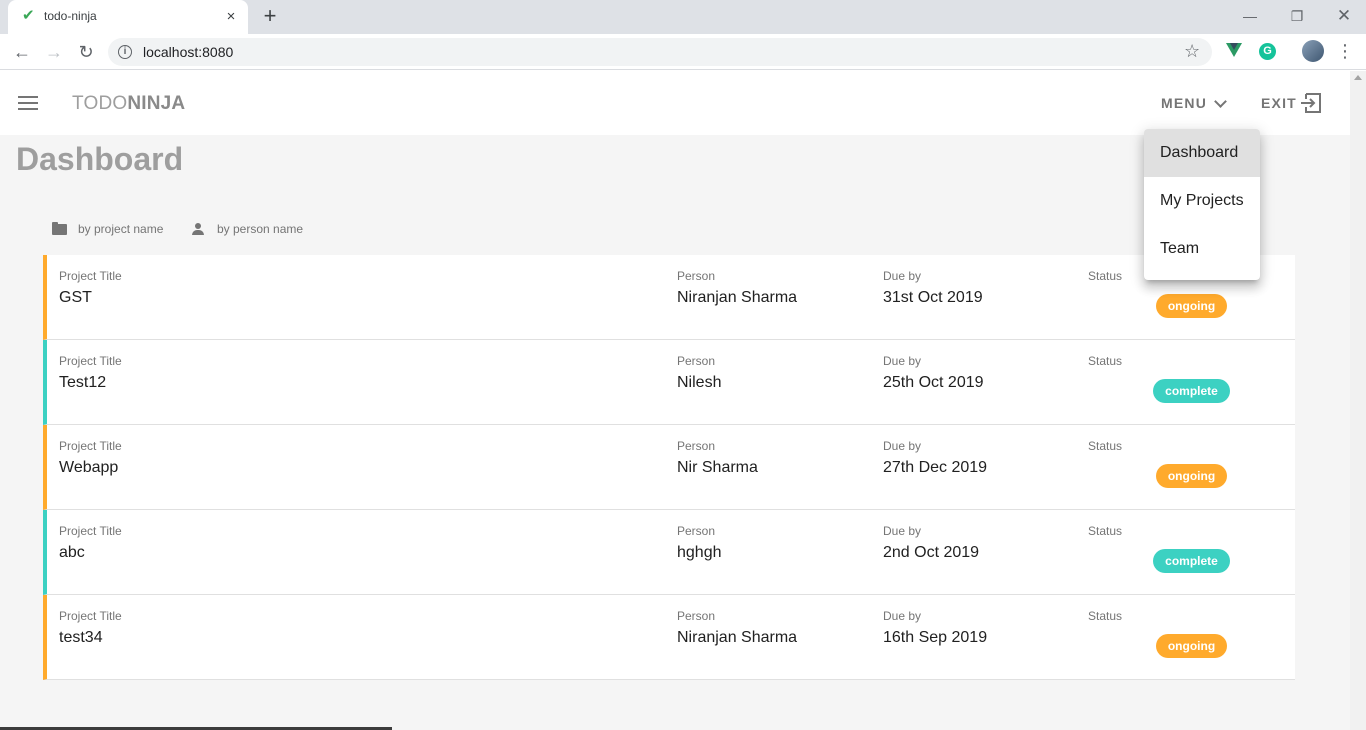 This screenshot has width=1366, height=730. What do you see at coordinates (931, 552) in the screenshot?
I see `due-date: 2nd Oct 2019` at bounding box center [931, 552].